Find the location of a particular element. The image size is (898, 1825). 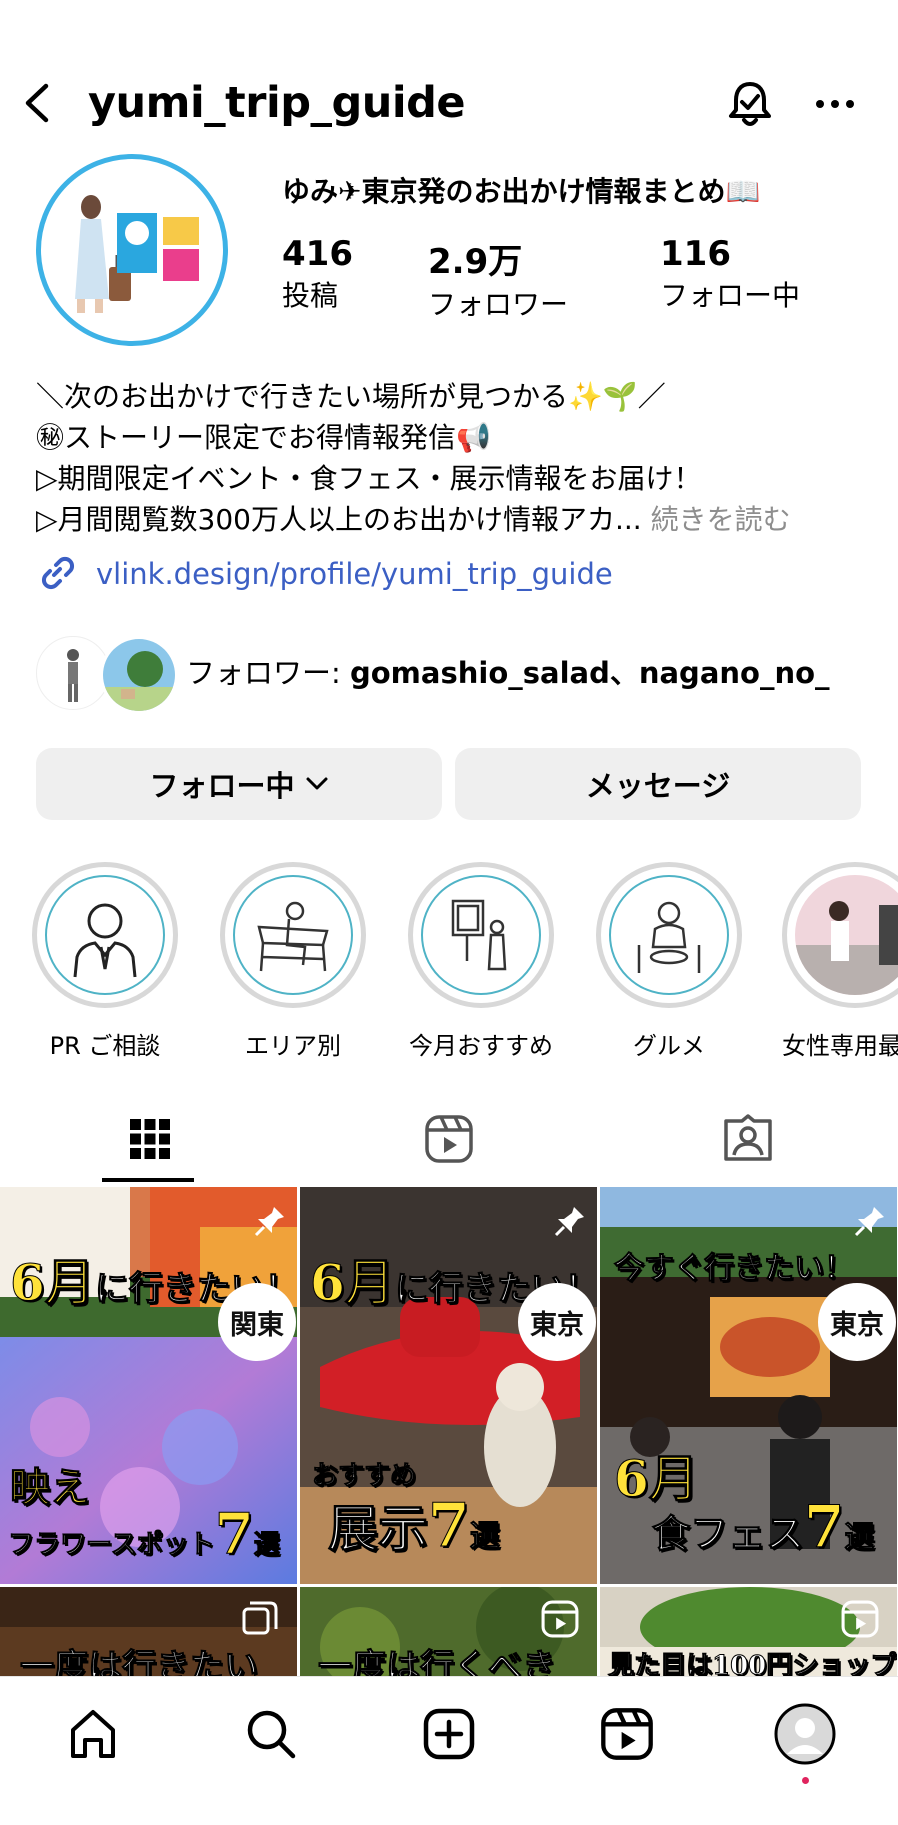

post-tile: 一度は行くべき is located at coordinates (448, 1632).